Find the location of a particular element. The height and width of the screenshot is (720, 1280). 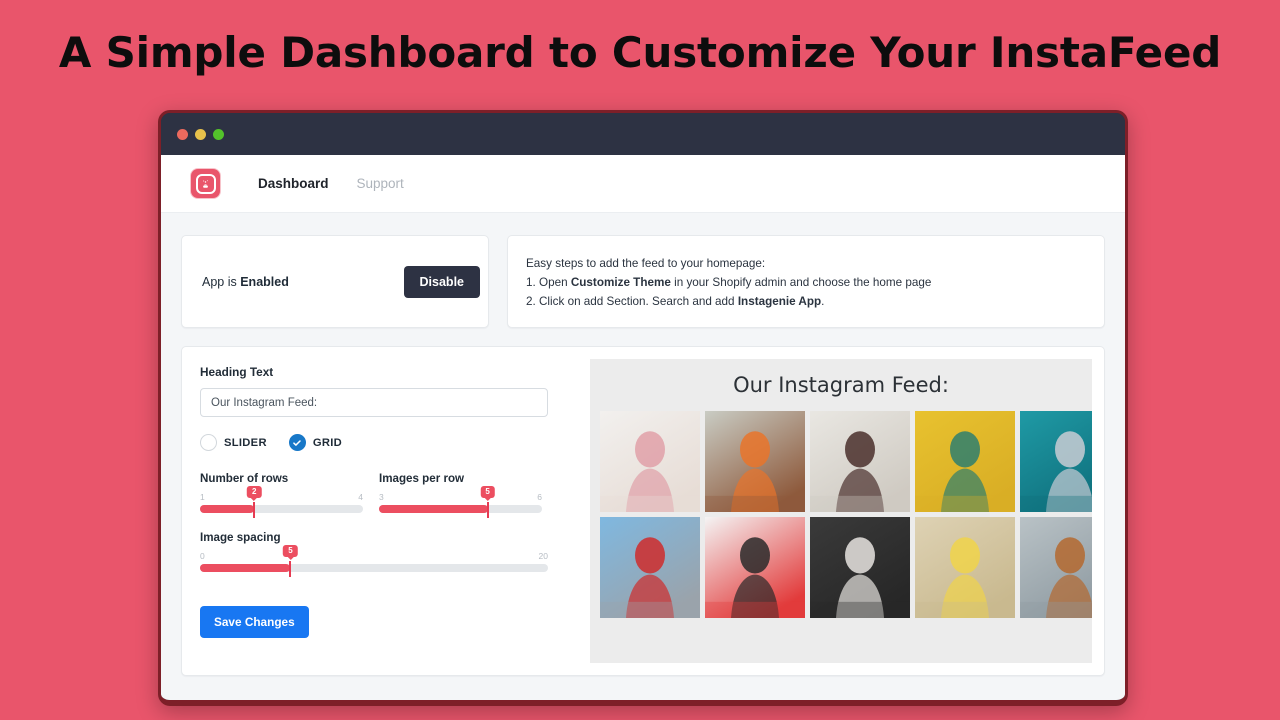

slider-thumb-spacing is located at coordinates (290, 569).